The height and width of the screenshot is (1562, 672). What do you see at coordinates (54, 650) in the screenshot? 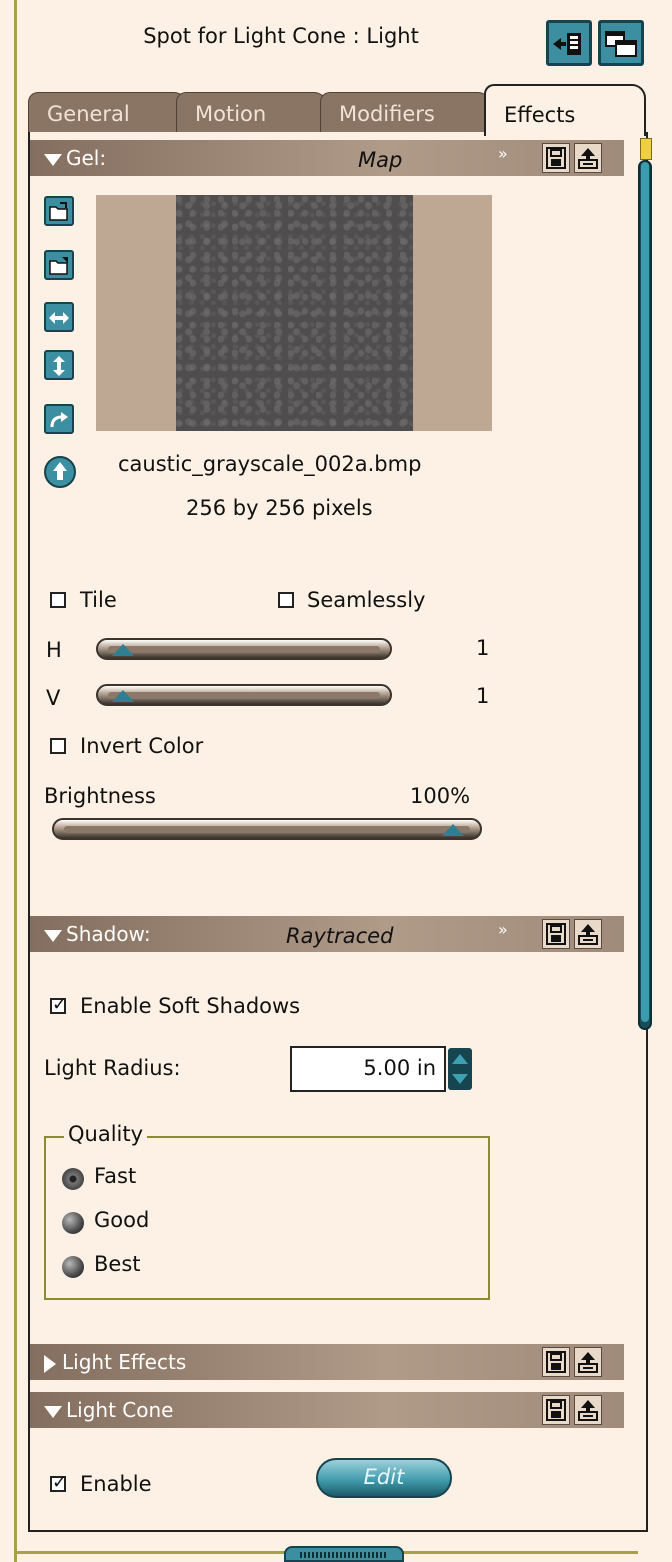
I see `h-label: H` at bounding box center [54, 650].